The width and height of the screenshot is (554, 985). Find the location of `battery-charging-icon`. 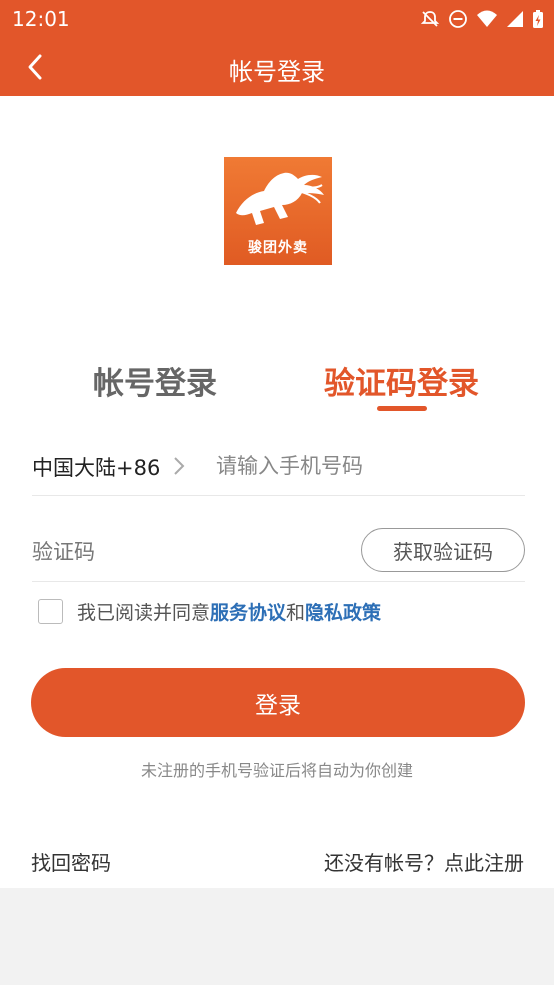

battery-charging-icon is located at coordinates (538, 19).